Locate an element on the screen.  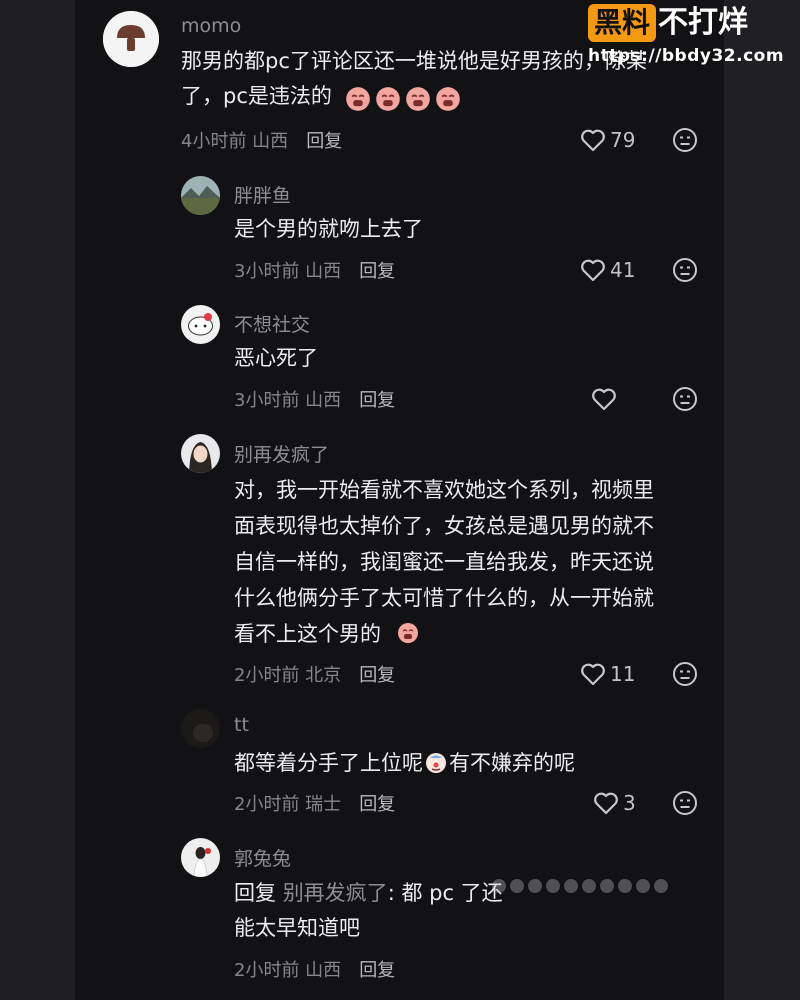
comment-text-line: 都等着分手了上位呢 is located at coordinates (328, 763).